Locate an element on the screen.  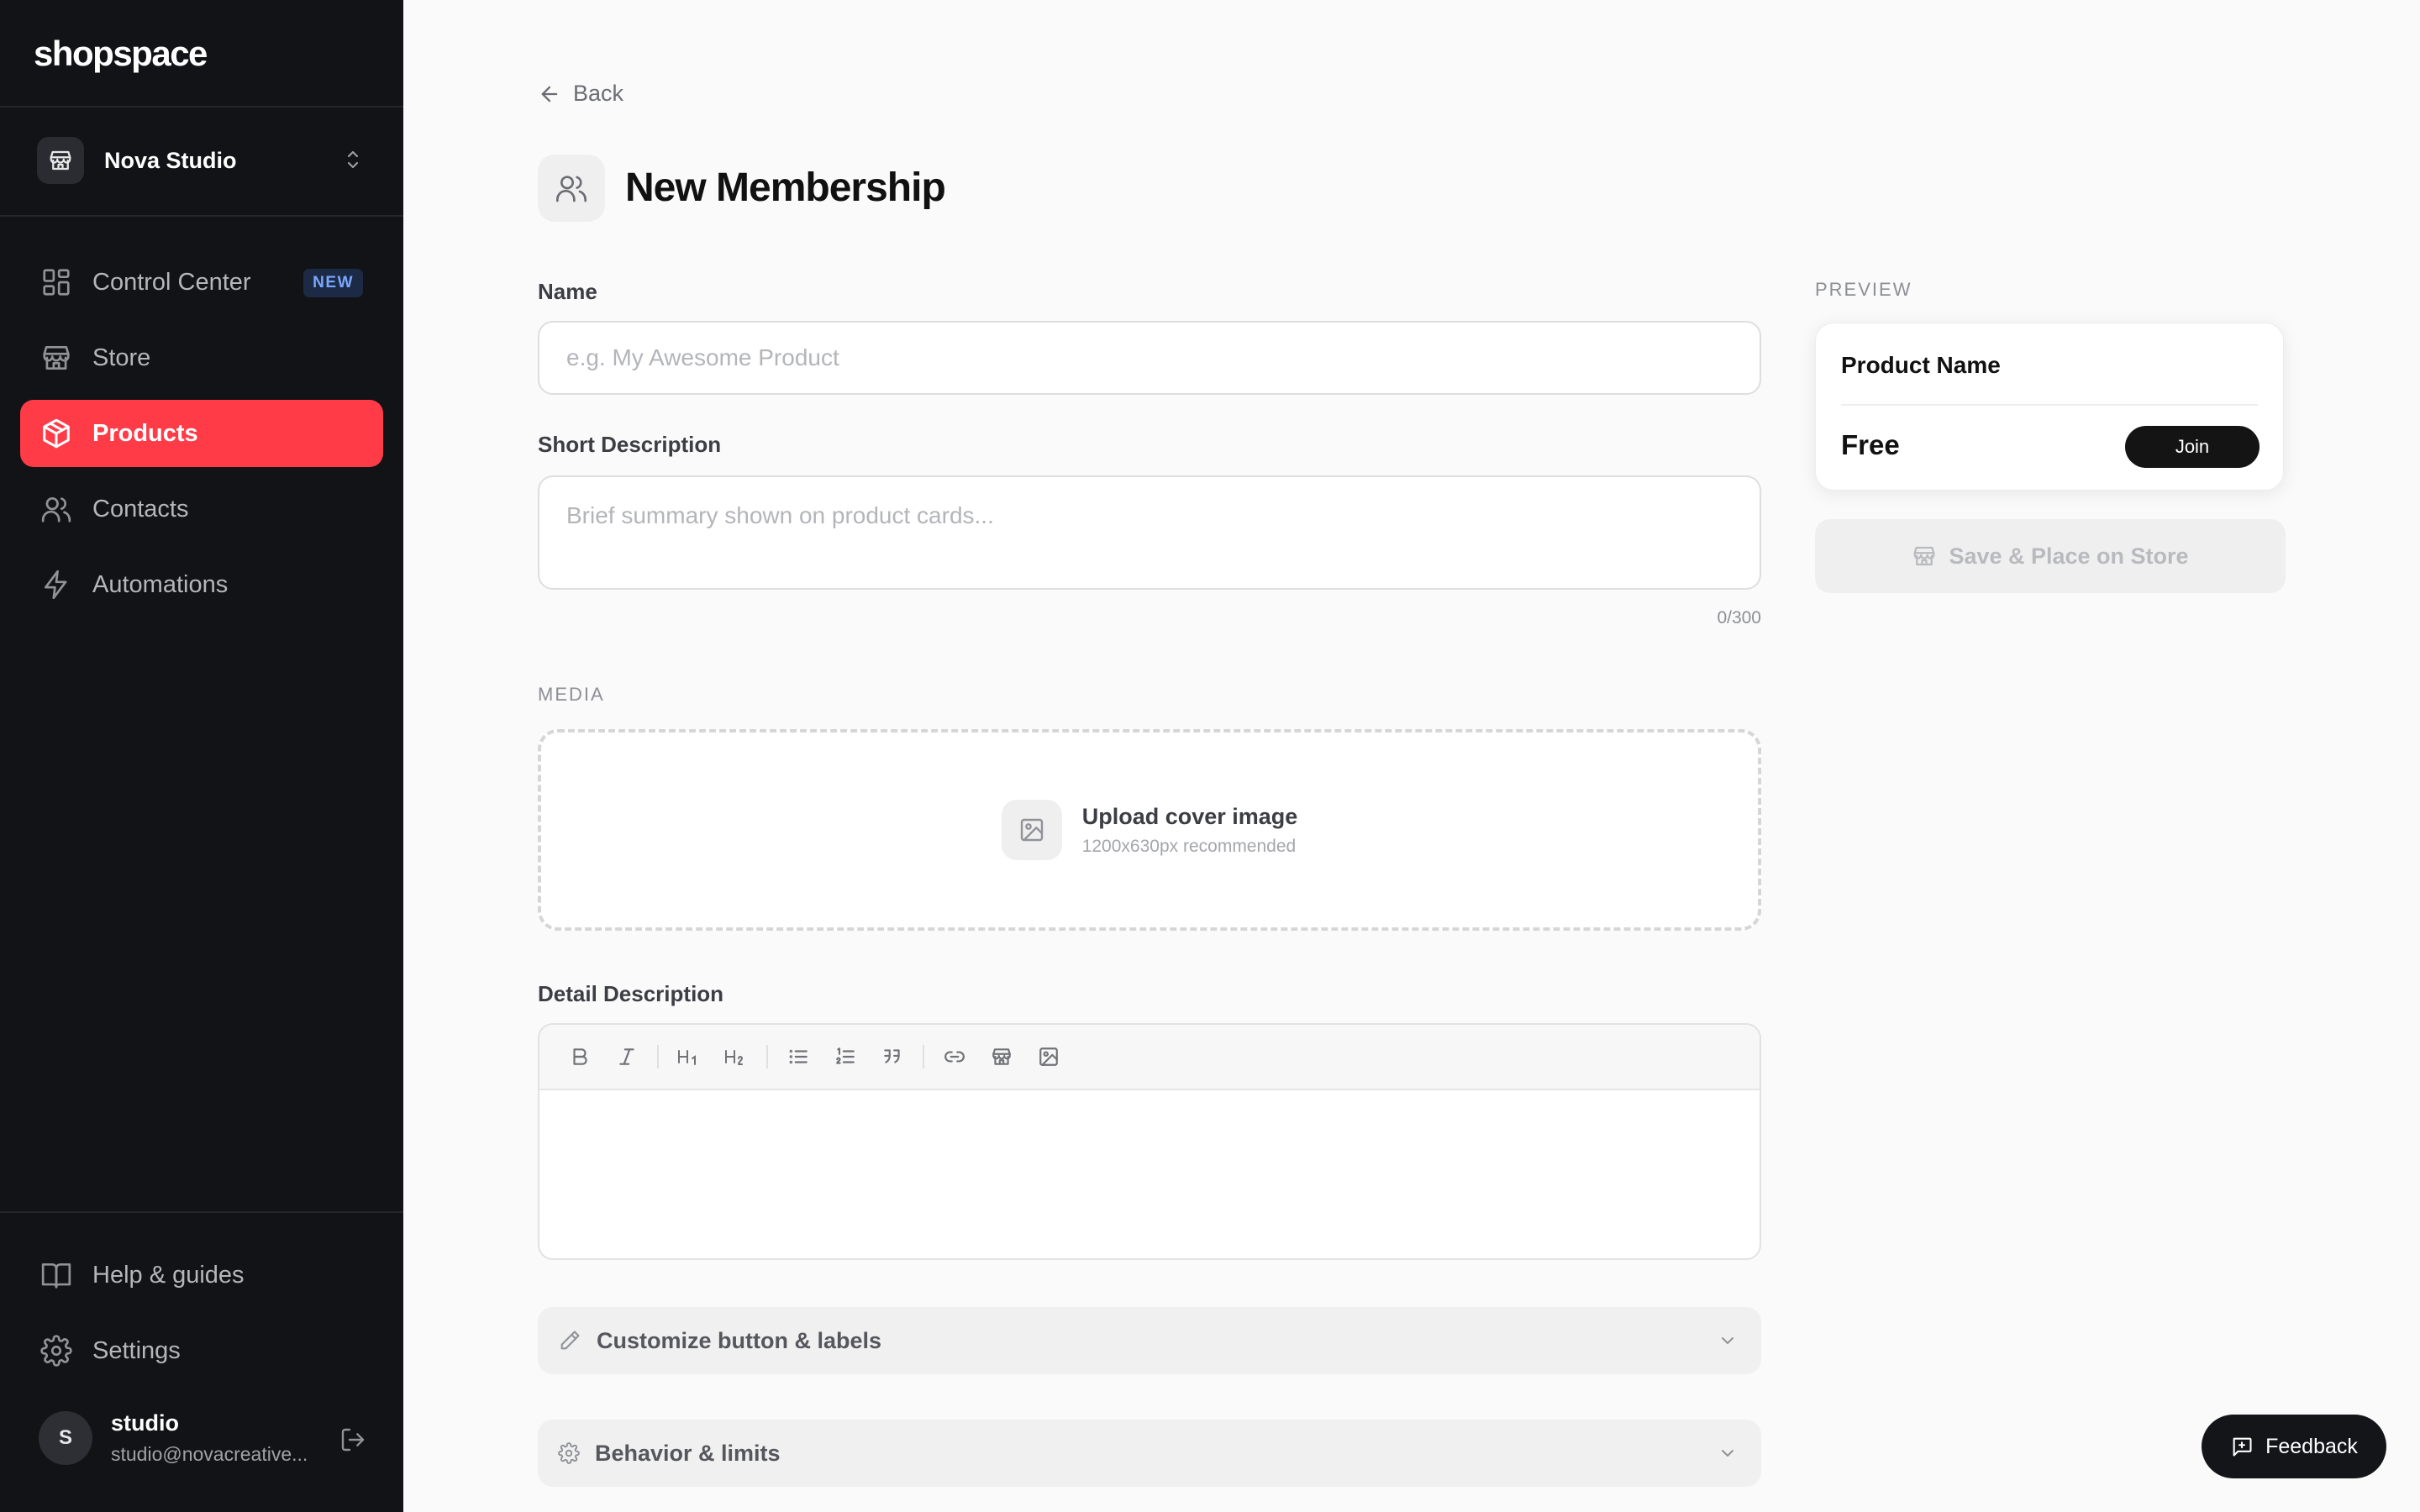
page-title: New Membership is located at coordinates (785, 187).